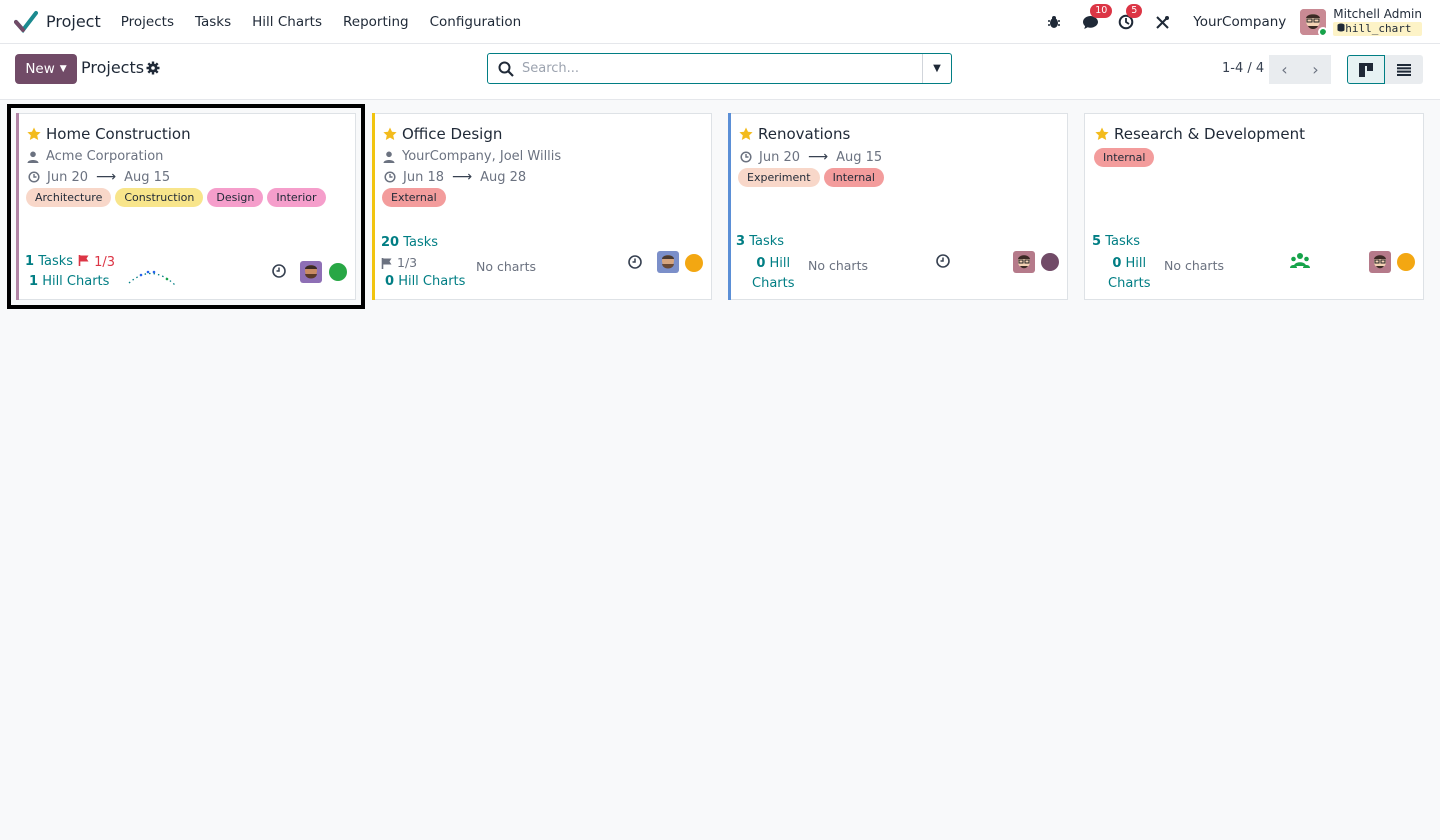  Describe the element at coordinates (1322, 31) in the screenshot. I see `online-status-dot` at that location.